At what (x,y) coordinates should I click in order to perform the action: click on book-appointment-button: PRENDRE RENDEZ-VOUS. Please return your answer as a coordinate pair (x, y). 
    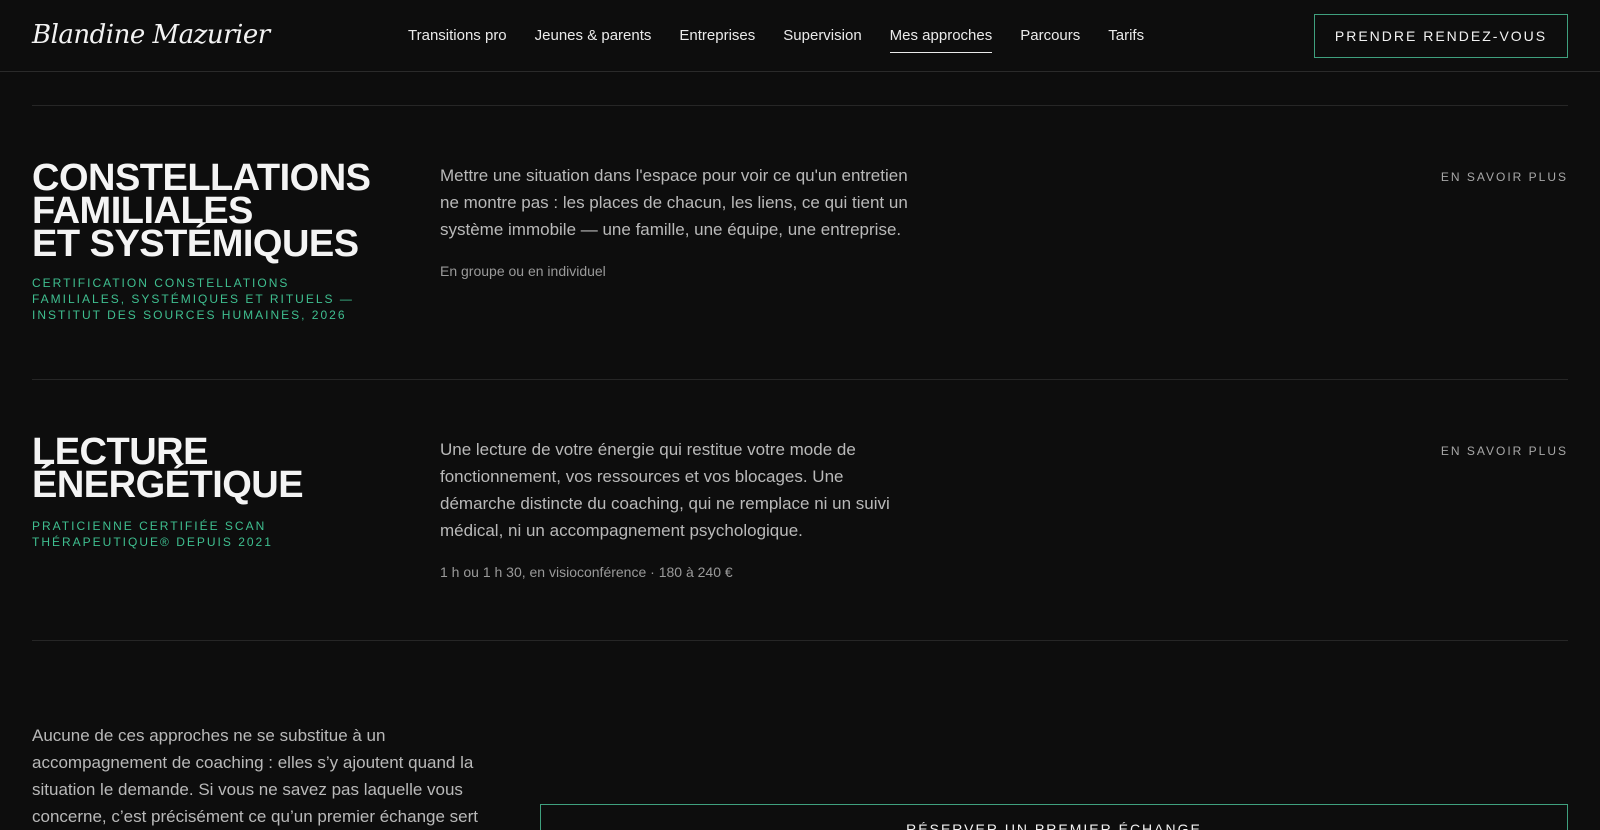
    Looking at the image, I should click on (1441, 36).